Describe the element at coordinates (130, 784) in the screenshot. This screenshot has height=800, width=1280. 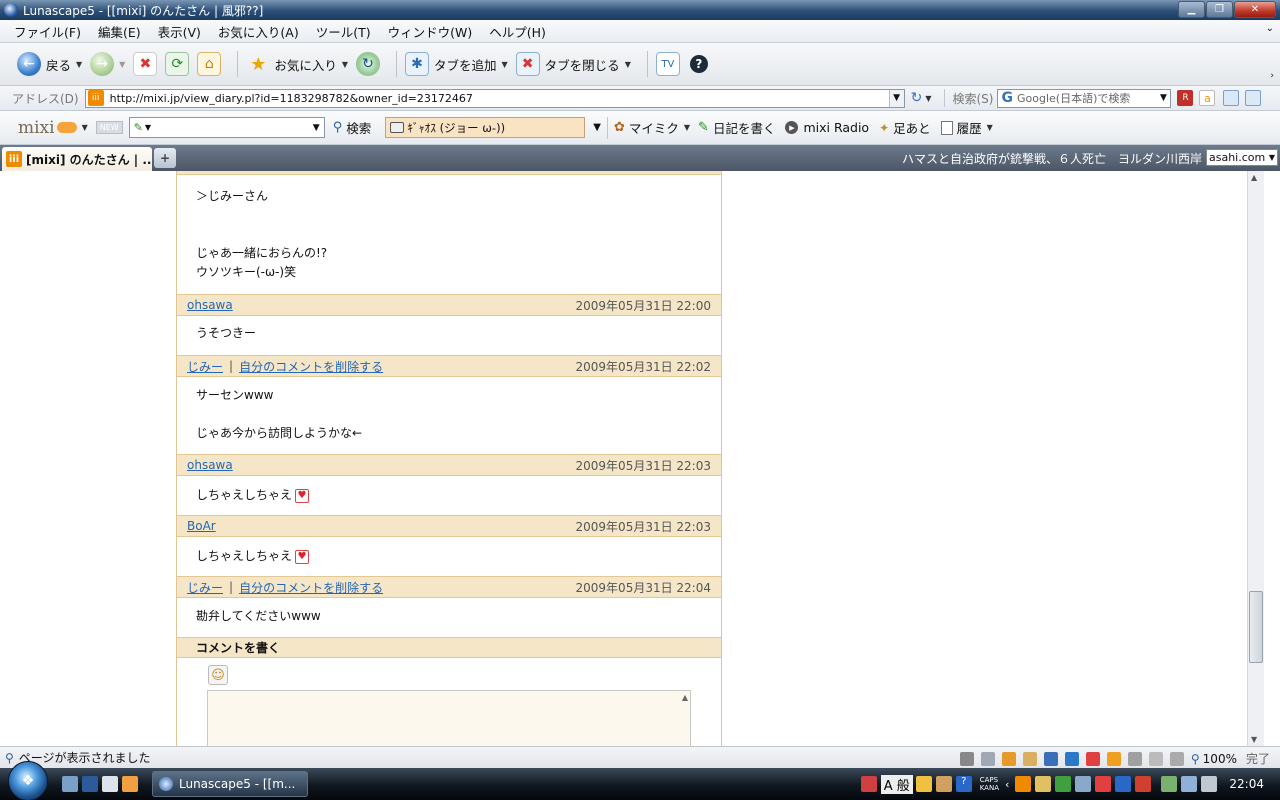
I see `quicklaunch-media-icon` at that location.